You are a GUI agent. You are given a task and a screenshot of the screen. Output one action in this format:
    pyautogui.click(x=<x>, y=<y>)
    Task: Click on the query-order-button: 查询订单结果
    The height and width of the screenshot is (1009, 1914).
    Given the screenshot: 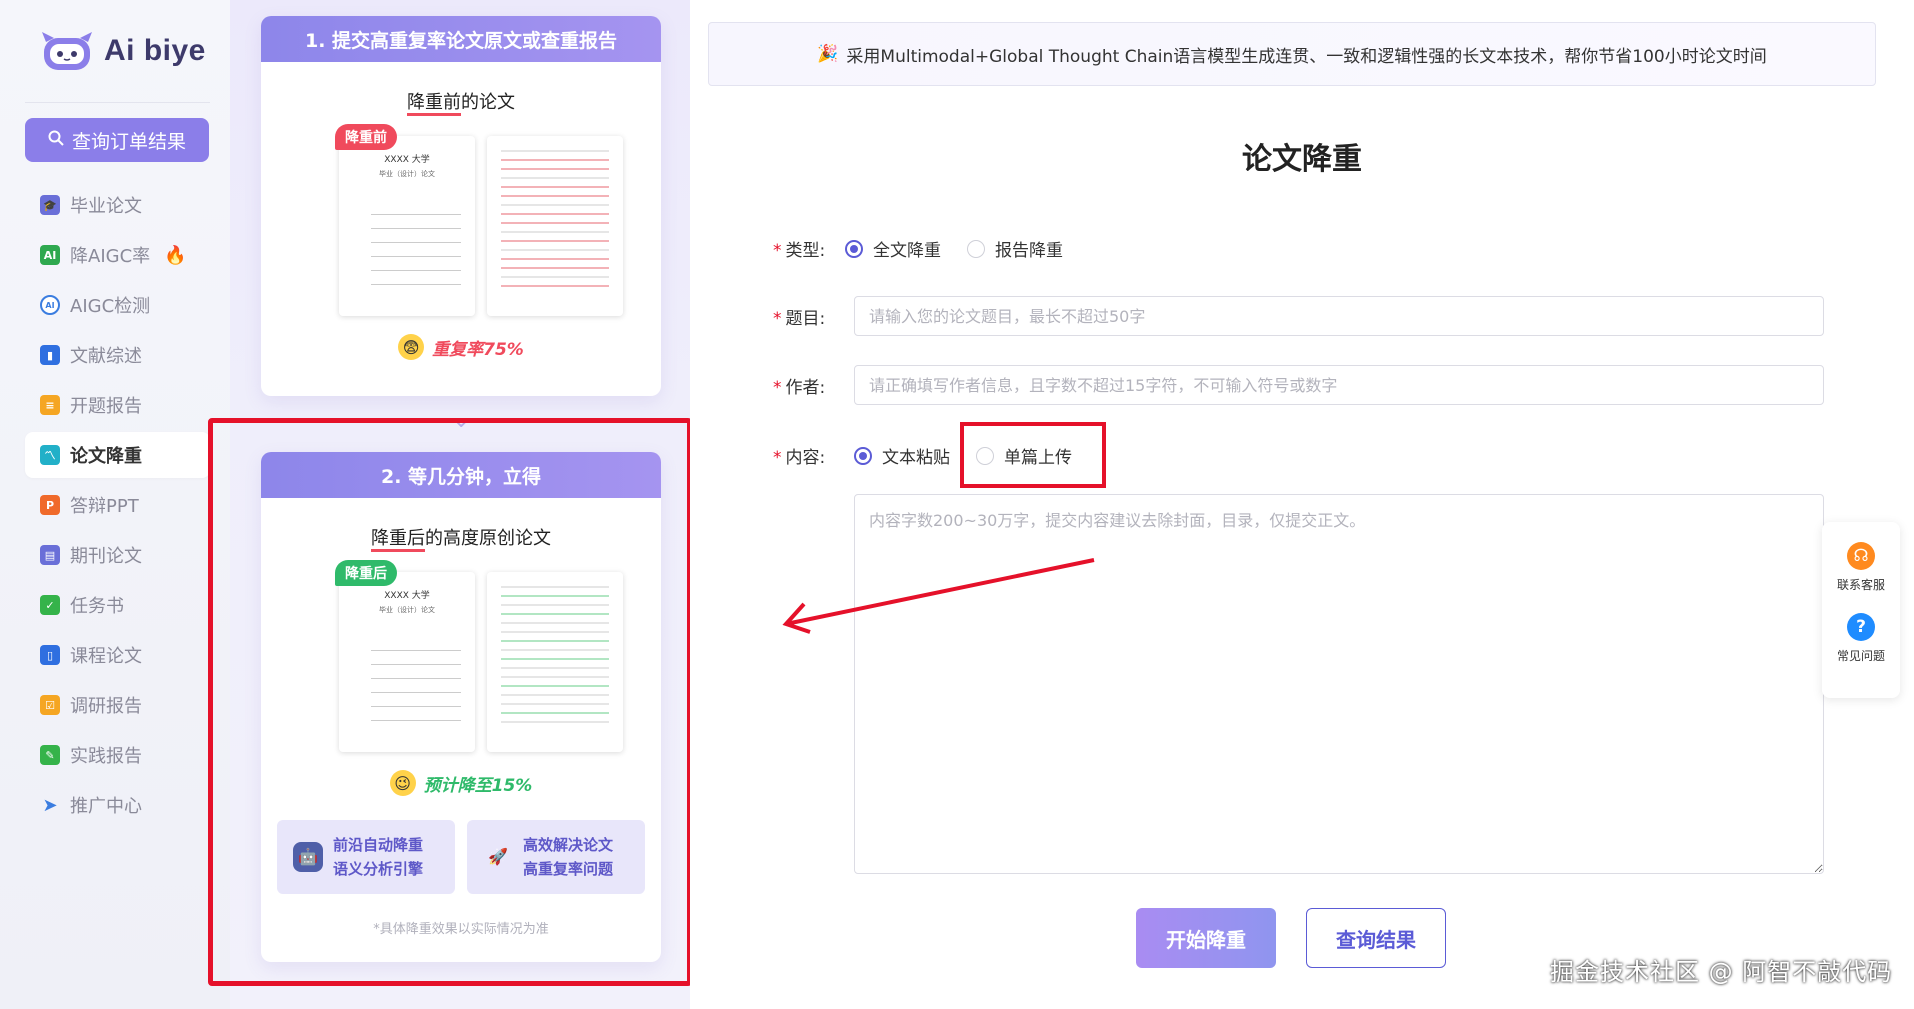 What is the action you would take?
    pyautogui.click(x=117, y=140)
    